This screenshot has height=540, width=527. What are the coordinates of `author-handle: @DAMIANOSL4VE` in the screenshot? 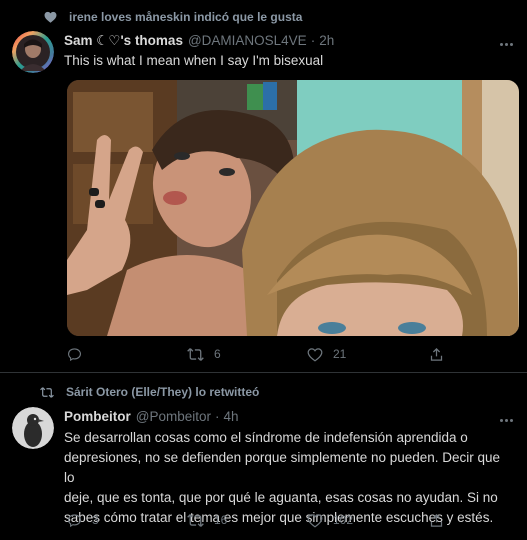 It's located at (247, 40).